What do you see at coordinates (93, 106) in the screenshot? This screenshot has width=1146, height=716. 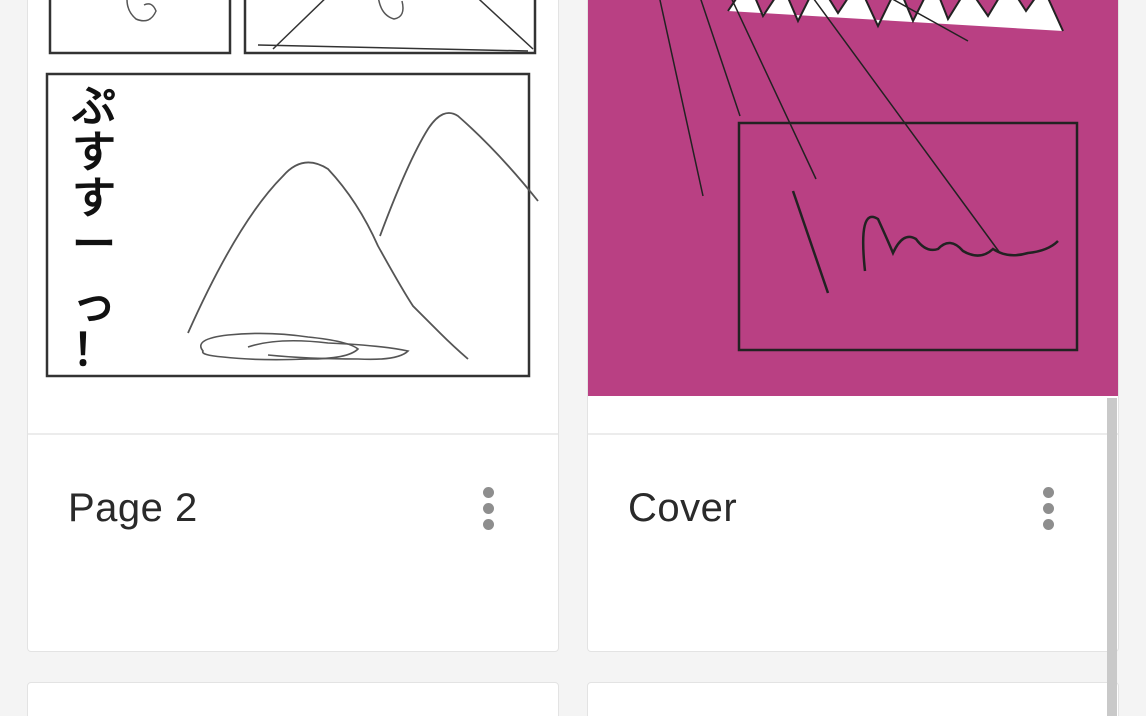 I see `sfx-character: ぷ` at bounding box center [93, 106].